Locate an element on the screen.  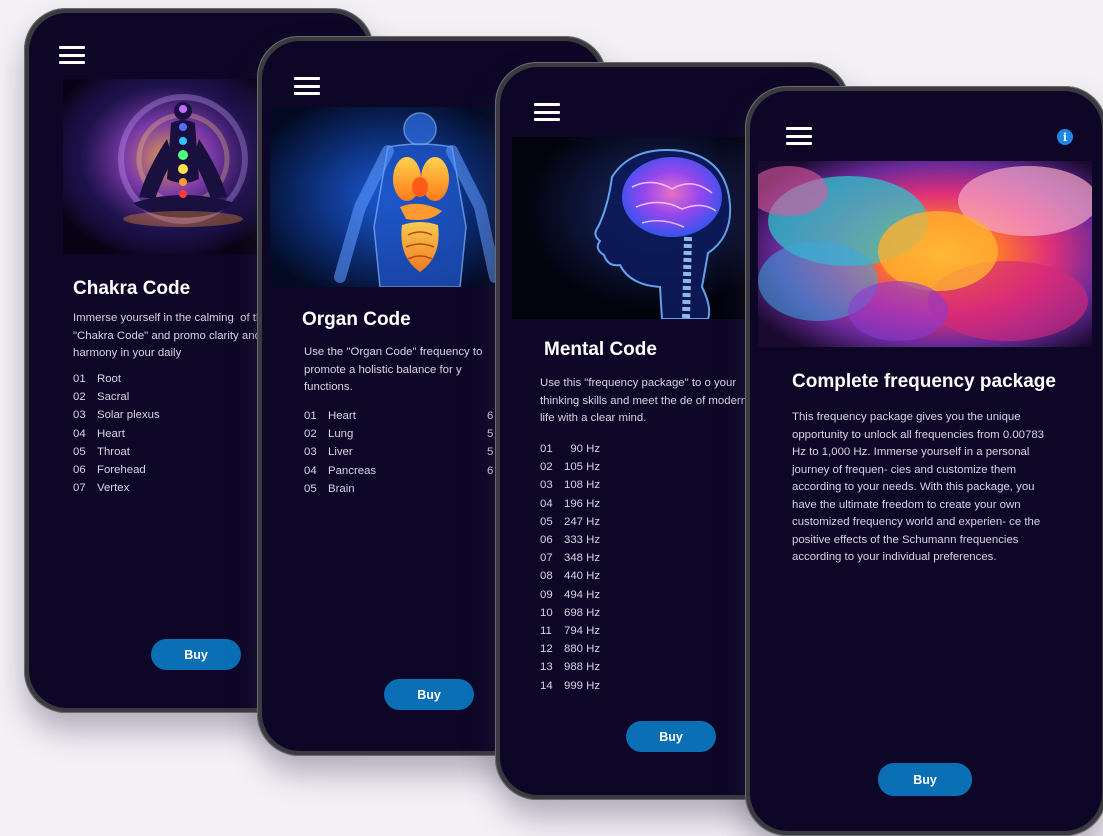
list-item: 03 Liver is located at coordinates (340, 452).